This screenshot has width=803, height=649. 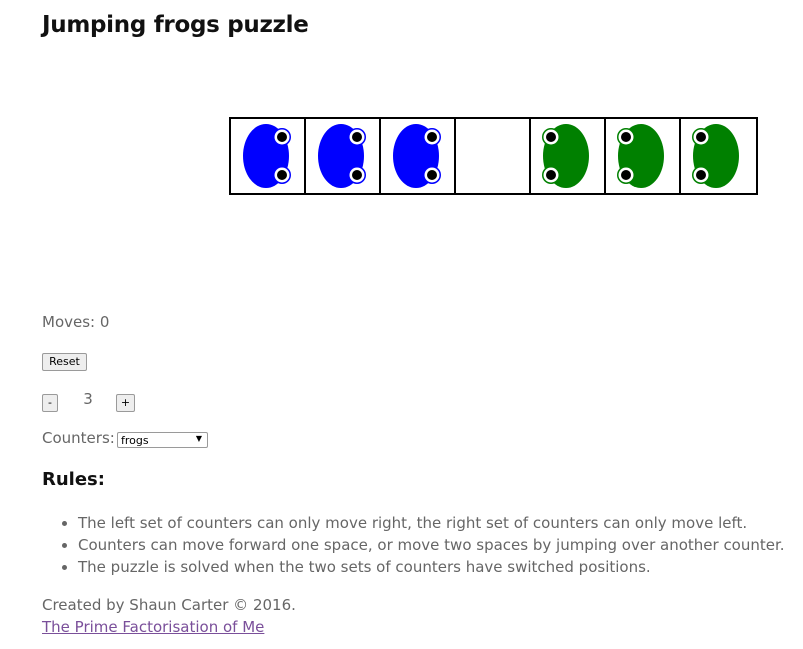 I want to click on reset-button: Reset, so click(x=64, y=362).